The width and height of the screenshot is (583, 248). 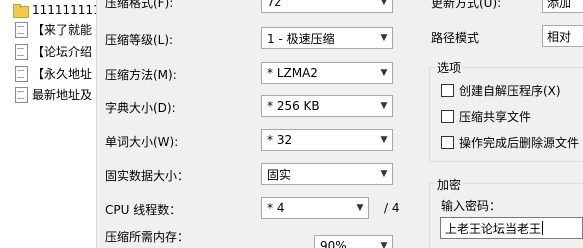 I want to click on delete-after-checkbox: 操作完成后删除源文件, so click(x=510, y=142).